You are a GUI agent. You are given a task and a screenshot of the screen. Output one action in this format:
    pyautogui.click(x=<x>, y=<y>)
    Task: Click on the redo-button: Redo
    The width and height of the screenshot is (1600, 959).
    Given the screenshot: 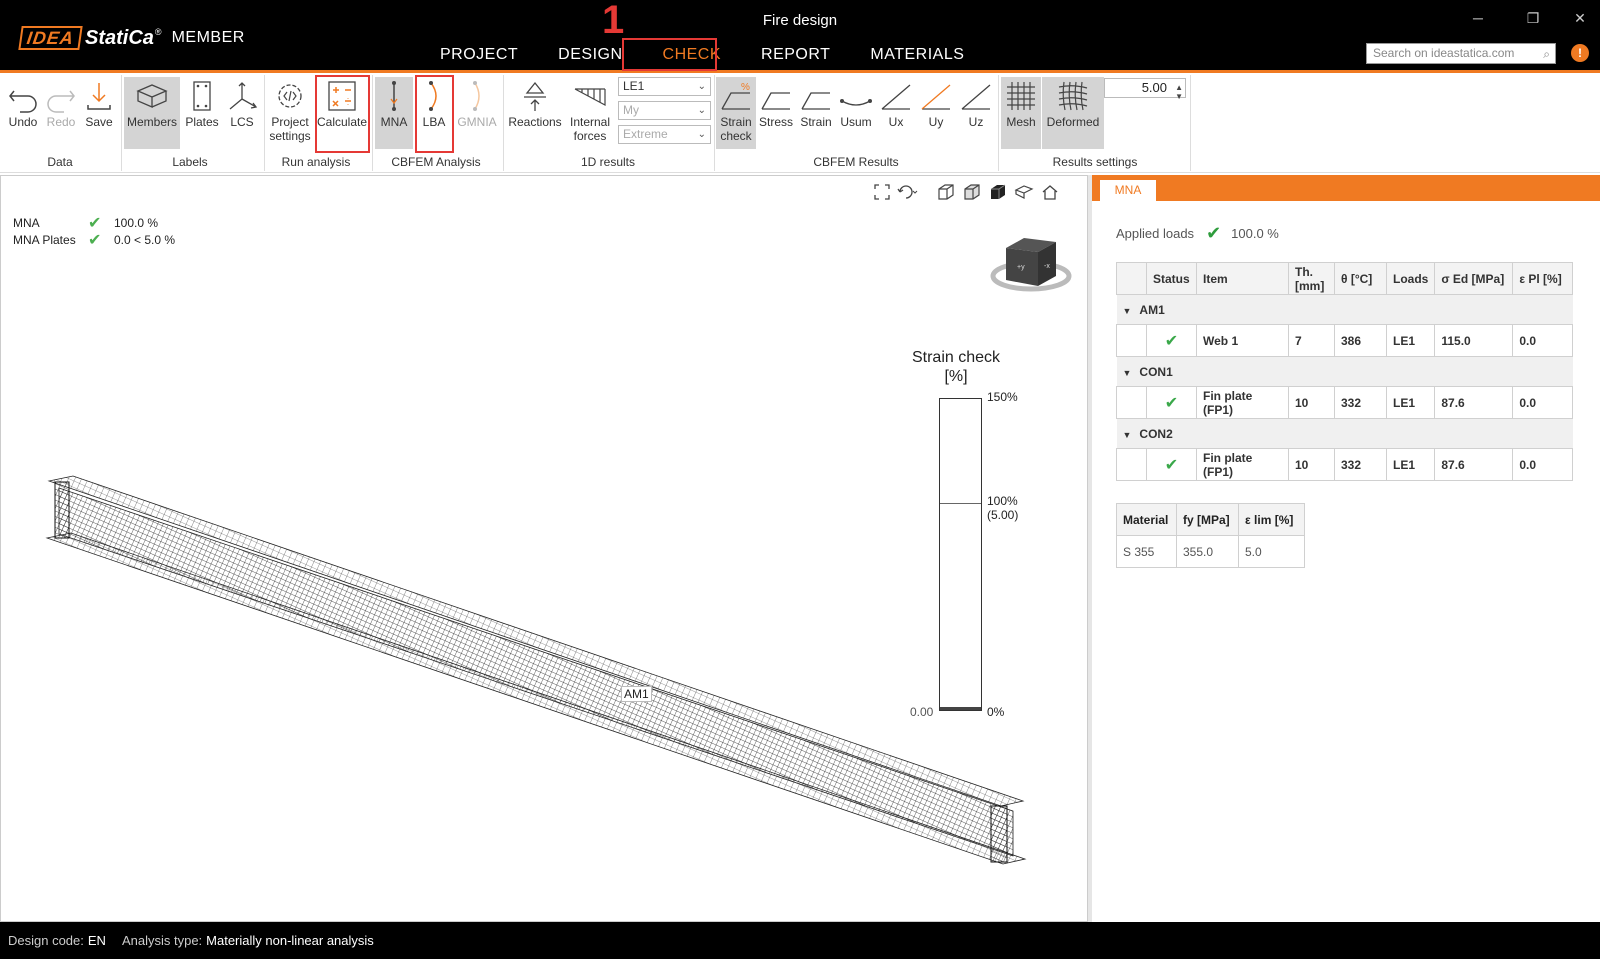 What is the action you would take?
    pyautogui.click(x=61, y=113)
    